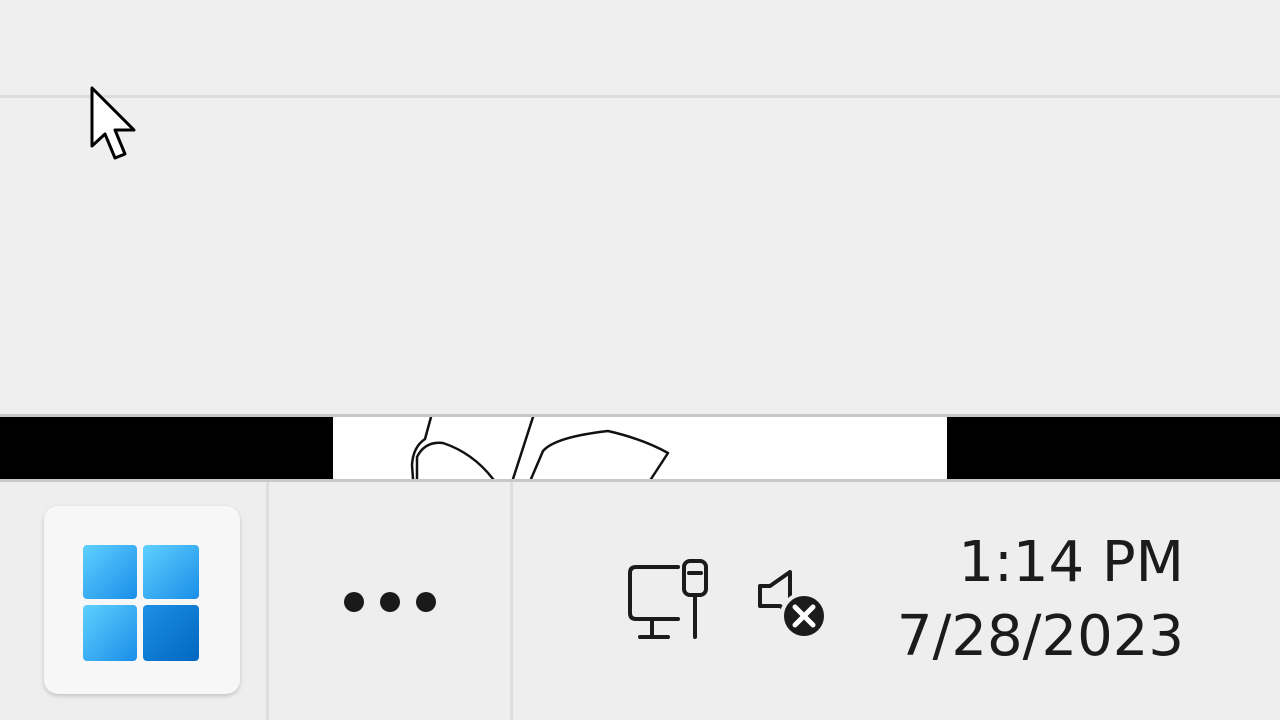 This screenshot has width=1280, height=720. I want to click on windows-logo-icon, so click(141, 603).